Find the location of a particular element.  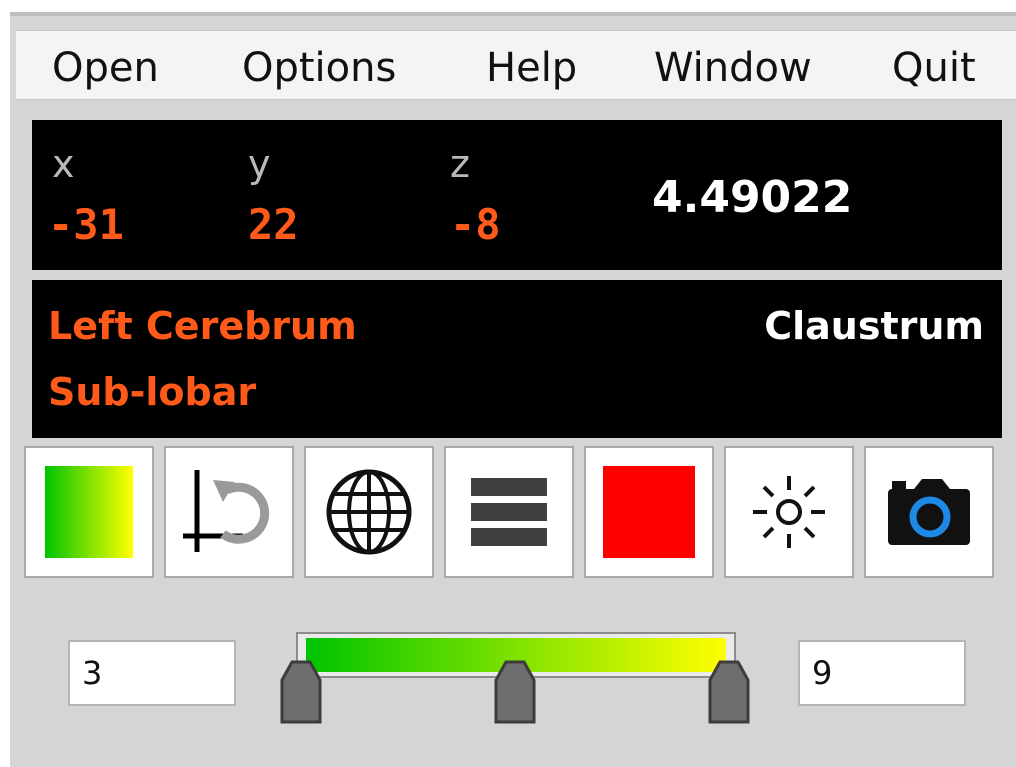

brightness-button is located at coordinates (789, 512).